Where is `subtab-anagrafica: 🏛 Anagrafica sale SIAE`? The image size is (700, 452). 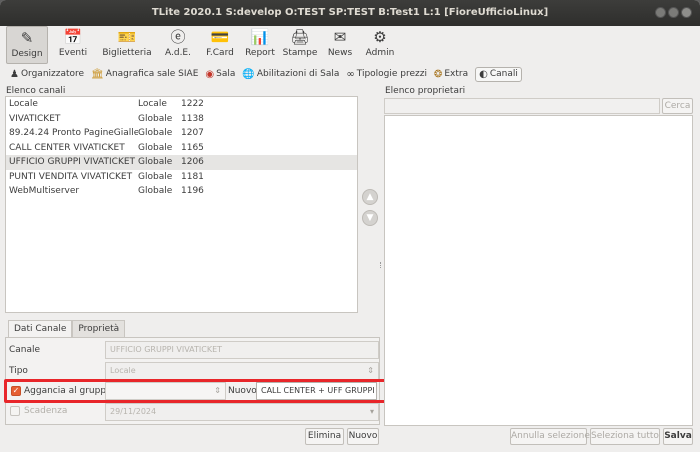
subtab-anagrafica: 🏛 Anagrafica sale SIAE is located at coordinates (144, 74).